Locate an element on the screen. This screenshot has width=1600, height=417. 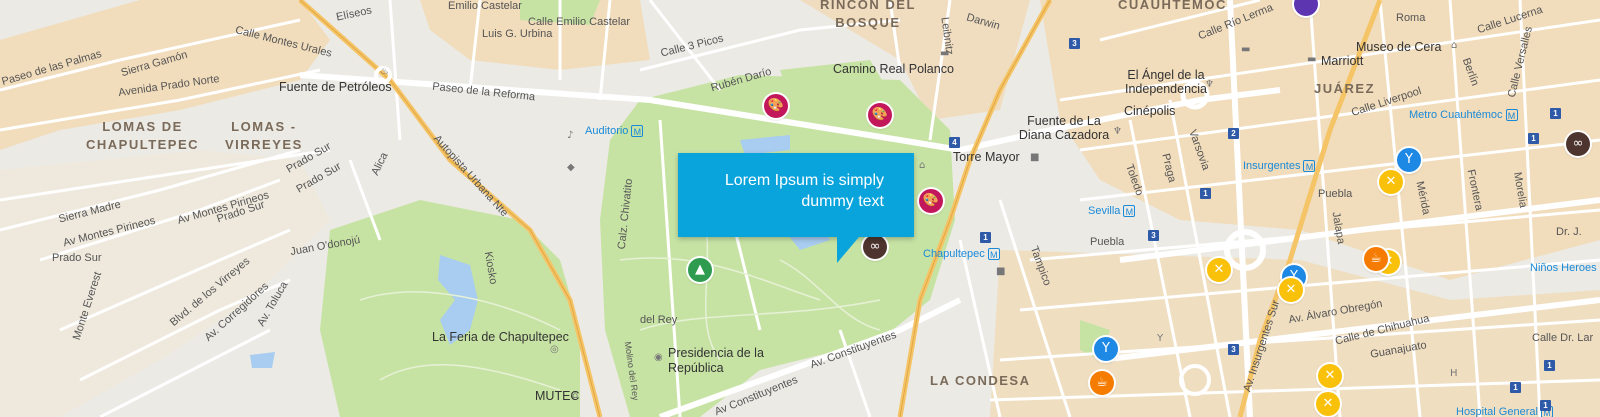
transit-sevilla: Sevilla M is located at coordinates (1112, 211).